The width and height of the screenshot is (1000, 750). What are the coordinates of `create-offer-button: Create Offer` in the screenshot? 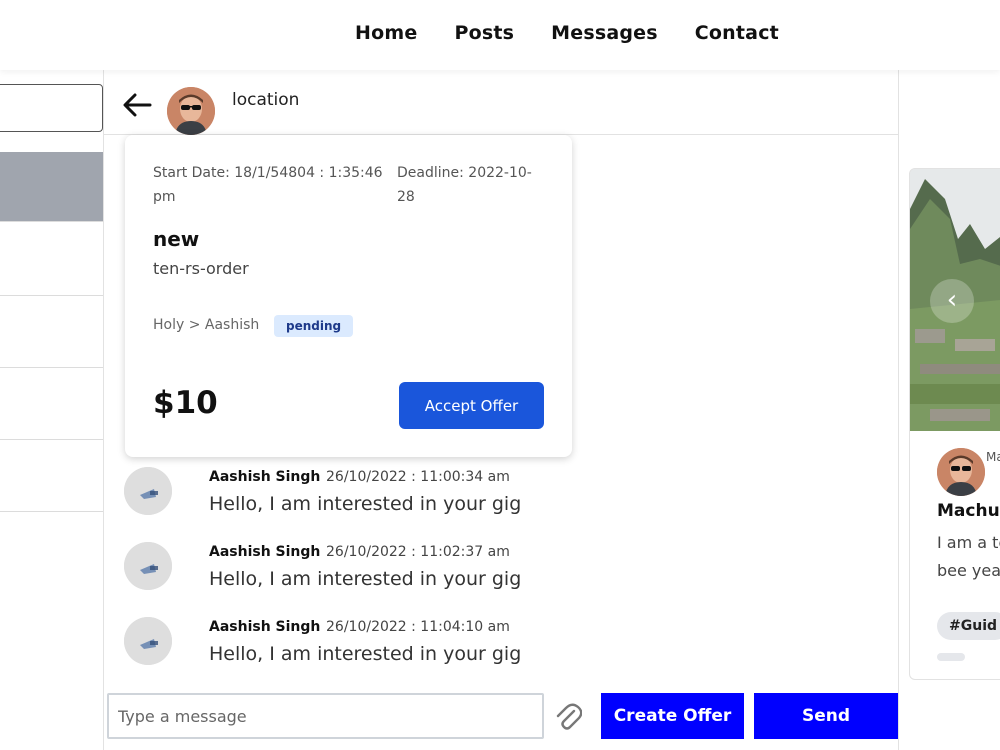 It's located at (672, 716).